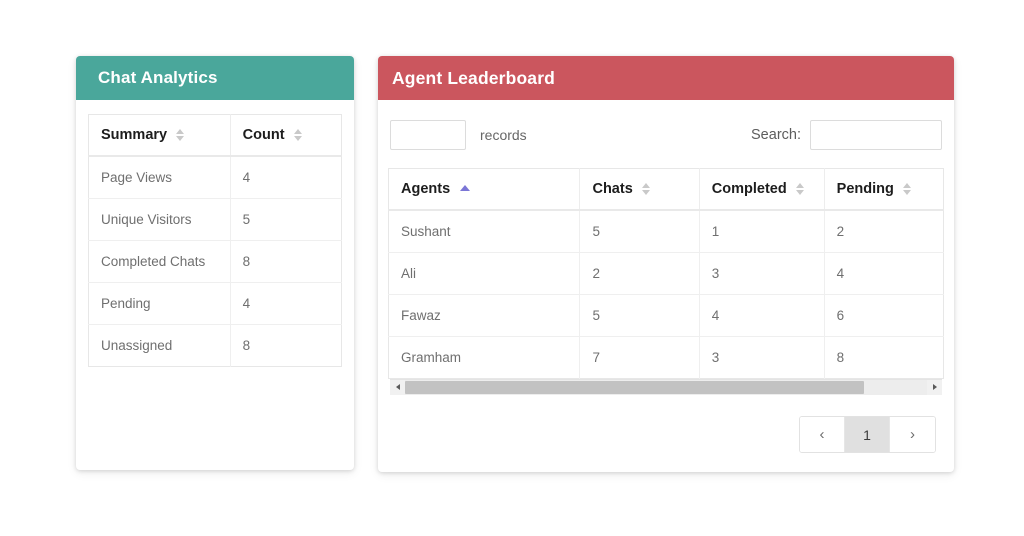  What do you see at coordinates (484, 189) in the screenshot?
I see `column-header-agents: Agents` at bounding box center [484, 189].